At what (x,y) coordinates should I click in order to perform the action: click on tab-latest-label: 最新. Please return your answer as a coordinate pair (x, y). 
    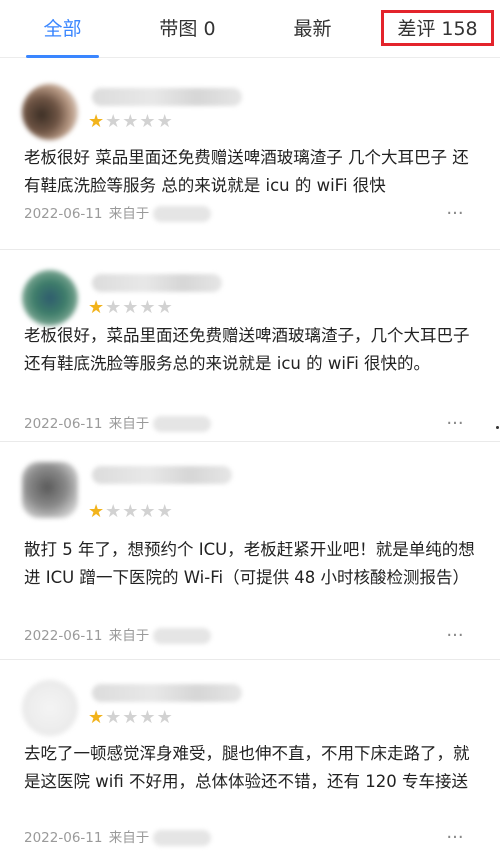
    Looking at the image, I should click on (312, 29).